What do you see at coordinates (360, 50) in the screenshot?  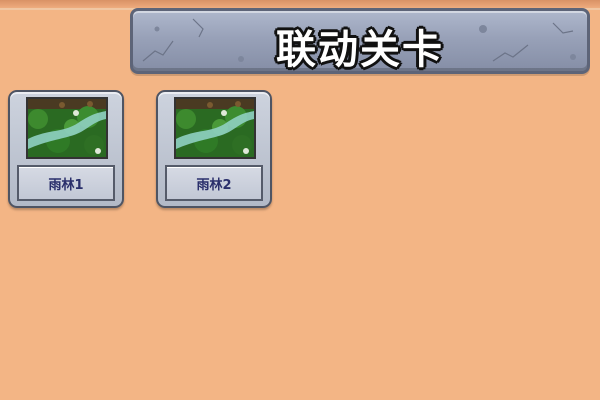 I see `page-title: 联动关卡` at bounding box center [360, 50].